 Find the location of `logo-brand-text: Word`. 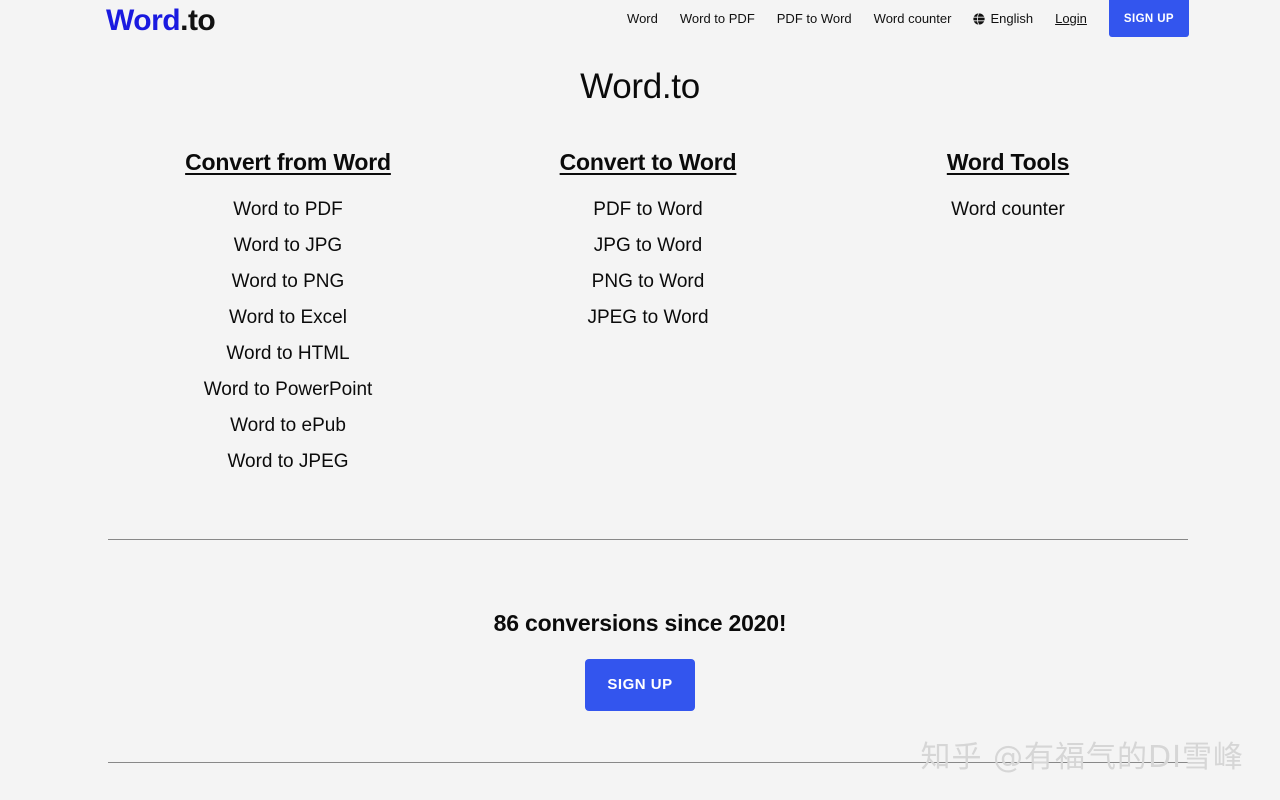

logo-brand-text: Word is located at coordinates (143, 20).